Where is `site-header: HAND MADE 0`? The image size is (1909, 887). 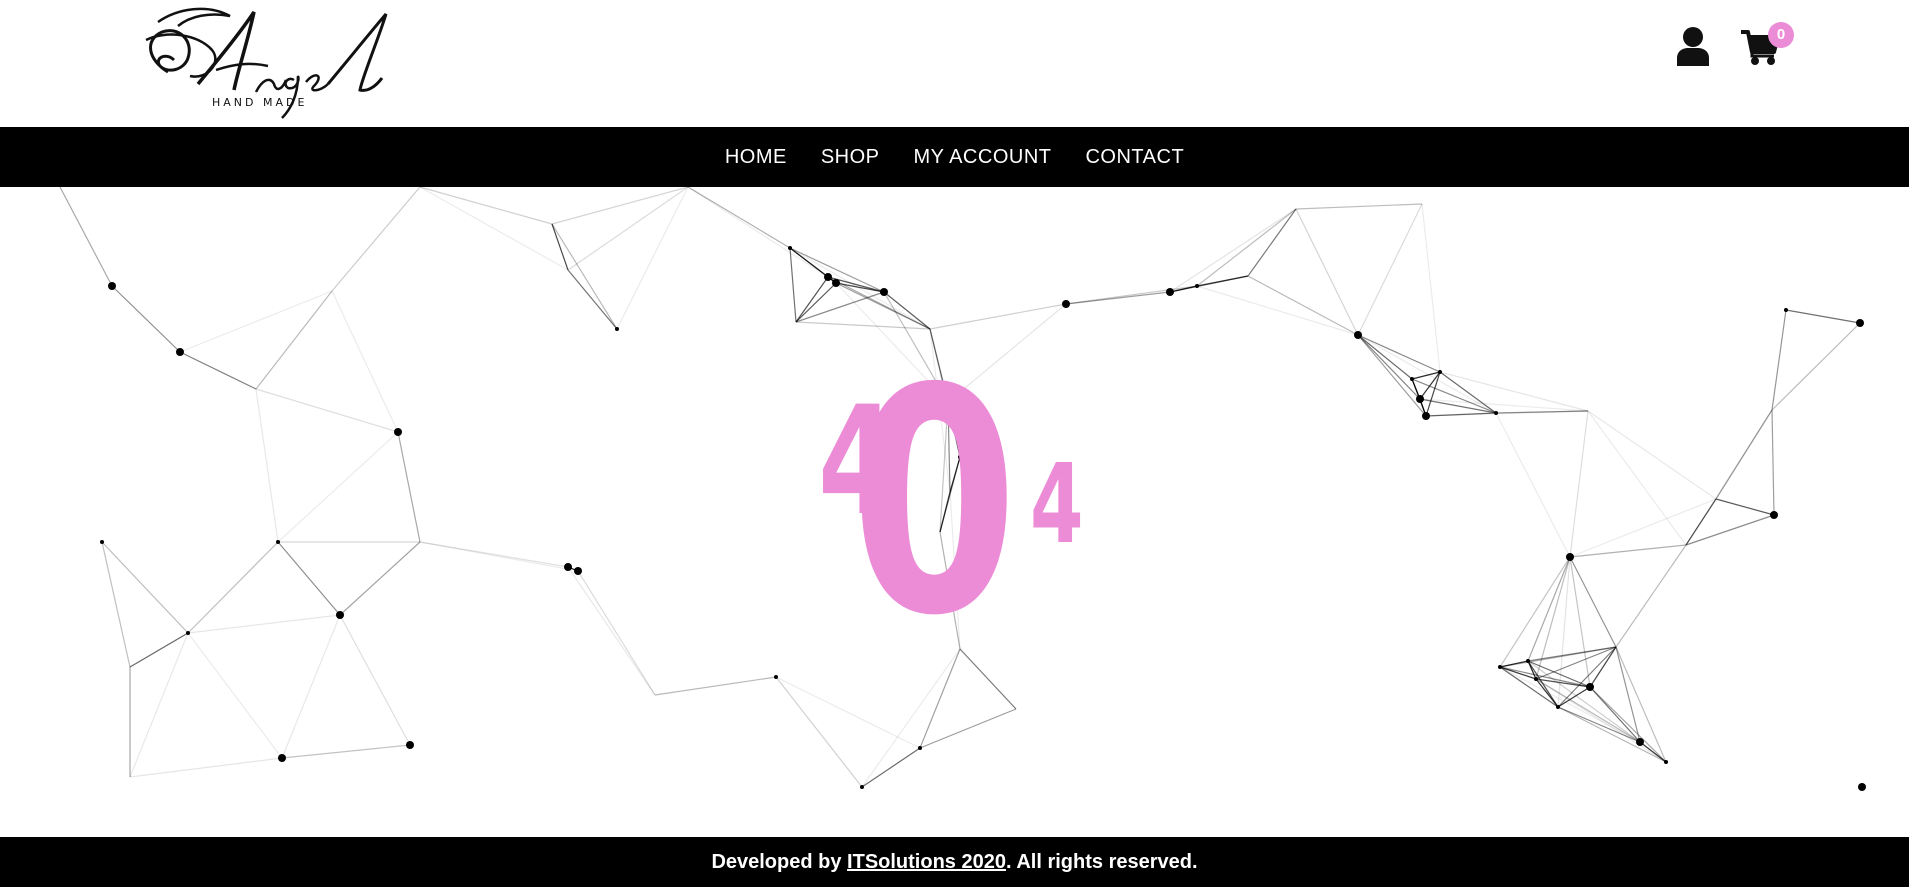
site-header: HAND MADE 0 is located at coordinates (954, 63).